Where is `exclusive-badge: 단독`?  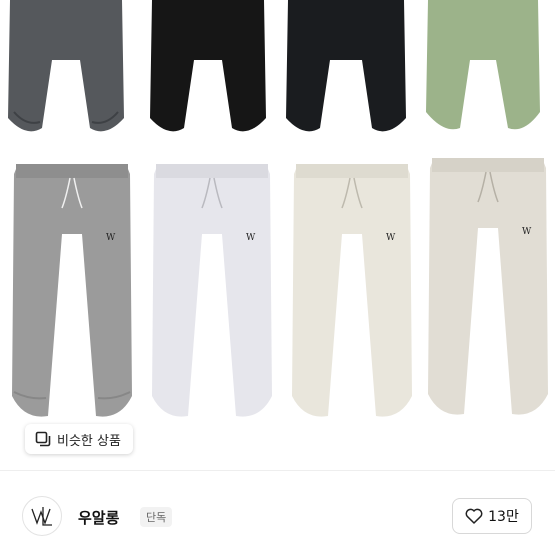 exclusive-badge: 단독 is located at coordinates (156, 517).